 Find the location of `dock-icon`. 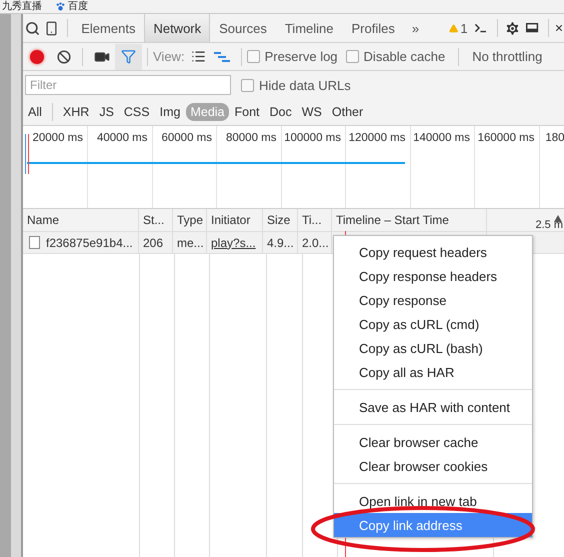

dock-icon is located at coordinates (533, 28).